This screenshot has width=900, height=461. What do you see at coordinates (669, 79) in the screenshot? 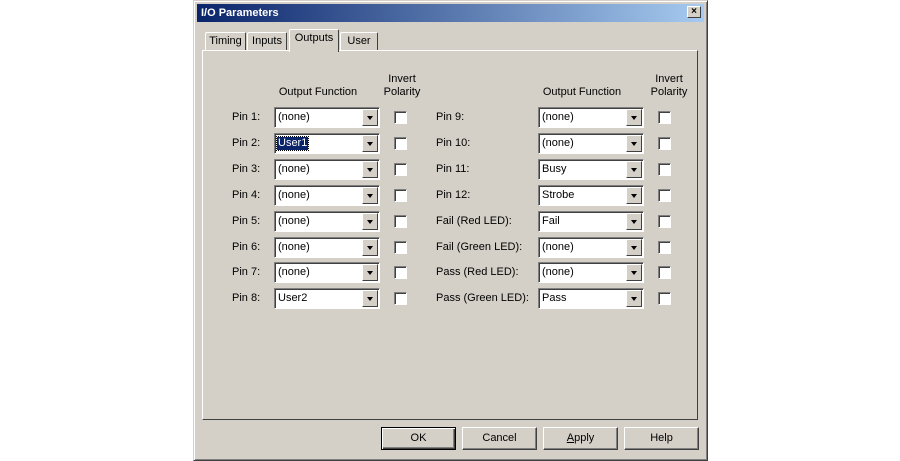
I see `right-invert-header-line1: Invert` at bounding box center [669, 79].